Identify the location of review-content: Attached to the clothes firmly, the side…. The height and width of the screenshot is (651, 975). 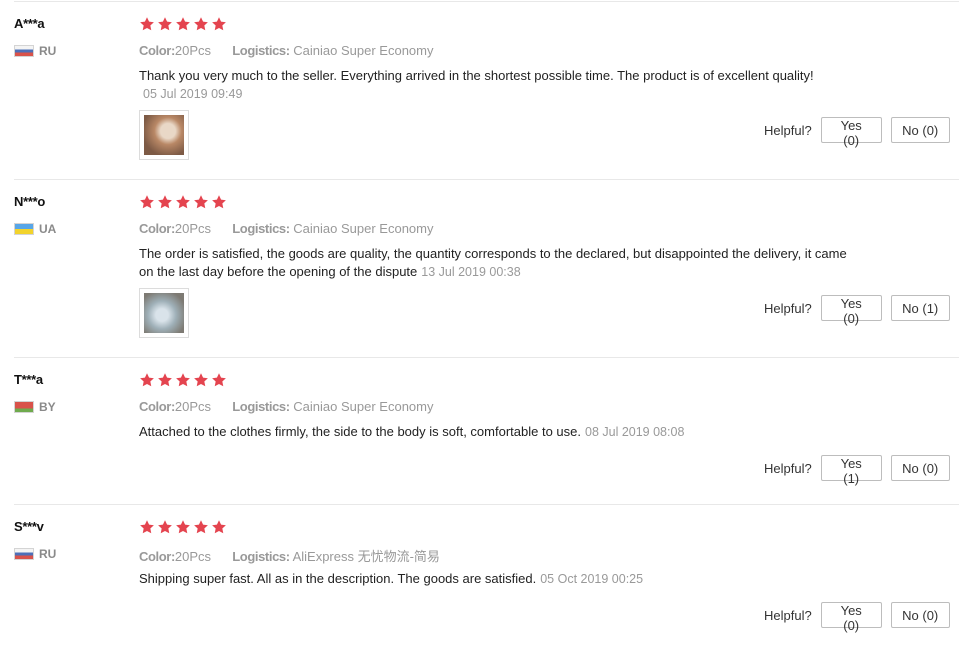
(501, 432).